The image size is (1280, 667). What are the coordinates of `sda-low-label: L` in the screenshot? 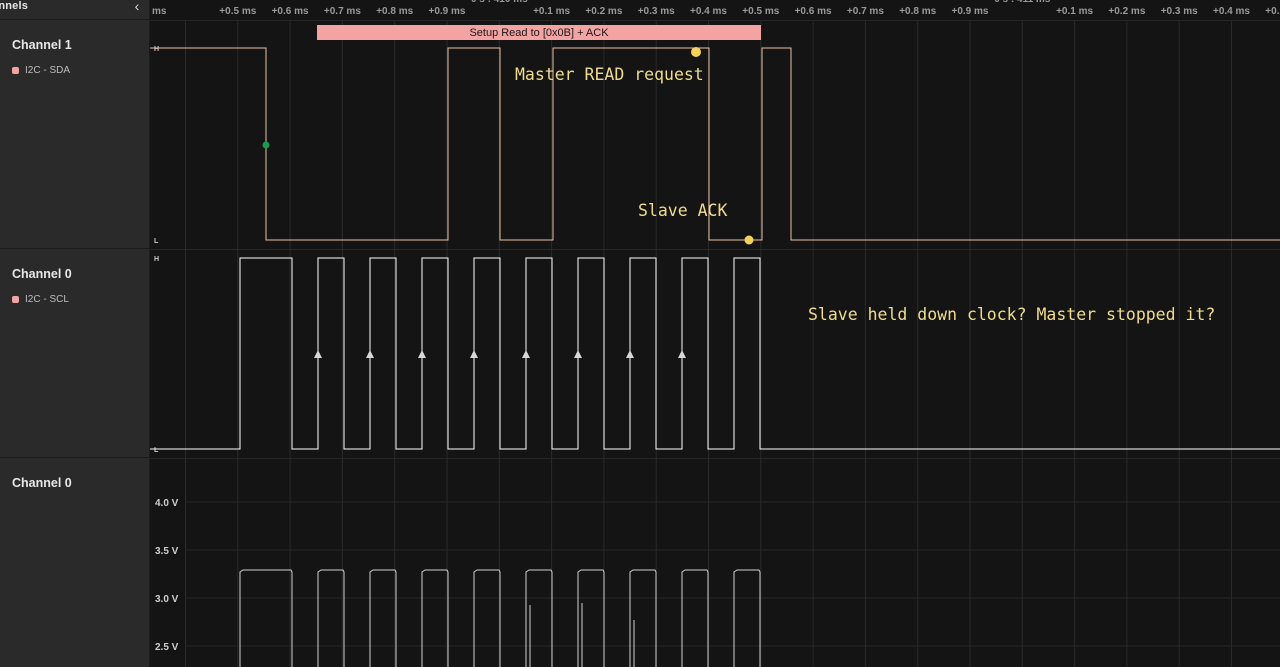 It's located at (156, 241).